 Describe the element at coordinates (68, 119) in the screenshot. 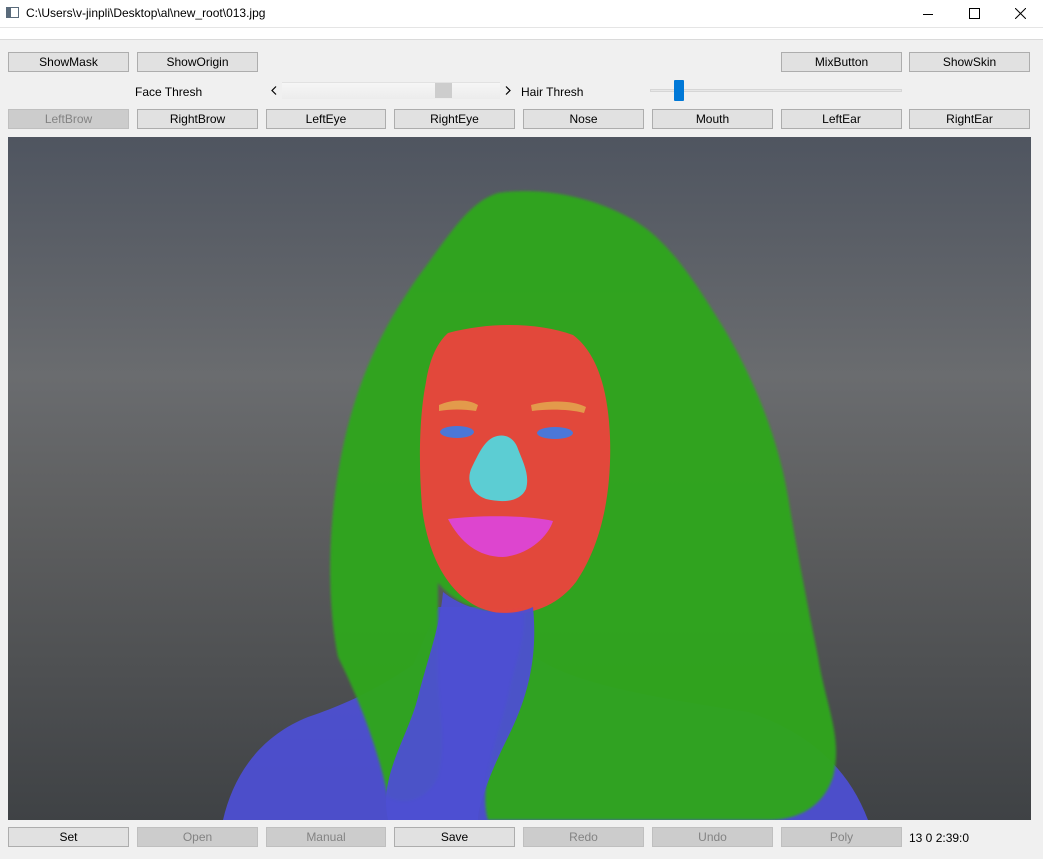

I see `left-brow-button: LeftBrow` at that location.